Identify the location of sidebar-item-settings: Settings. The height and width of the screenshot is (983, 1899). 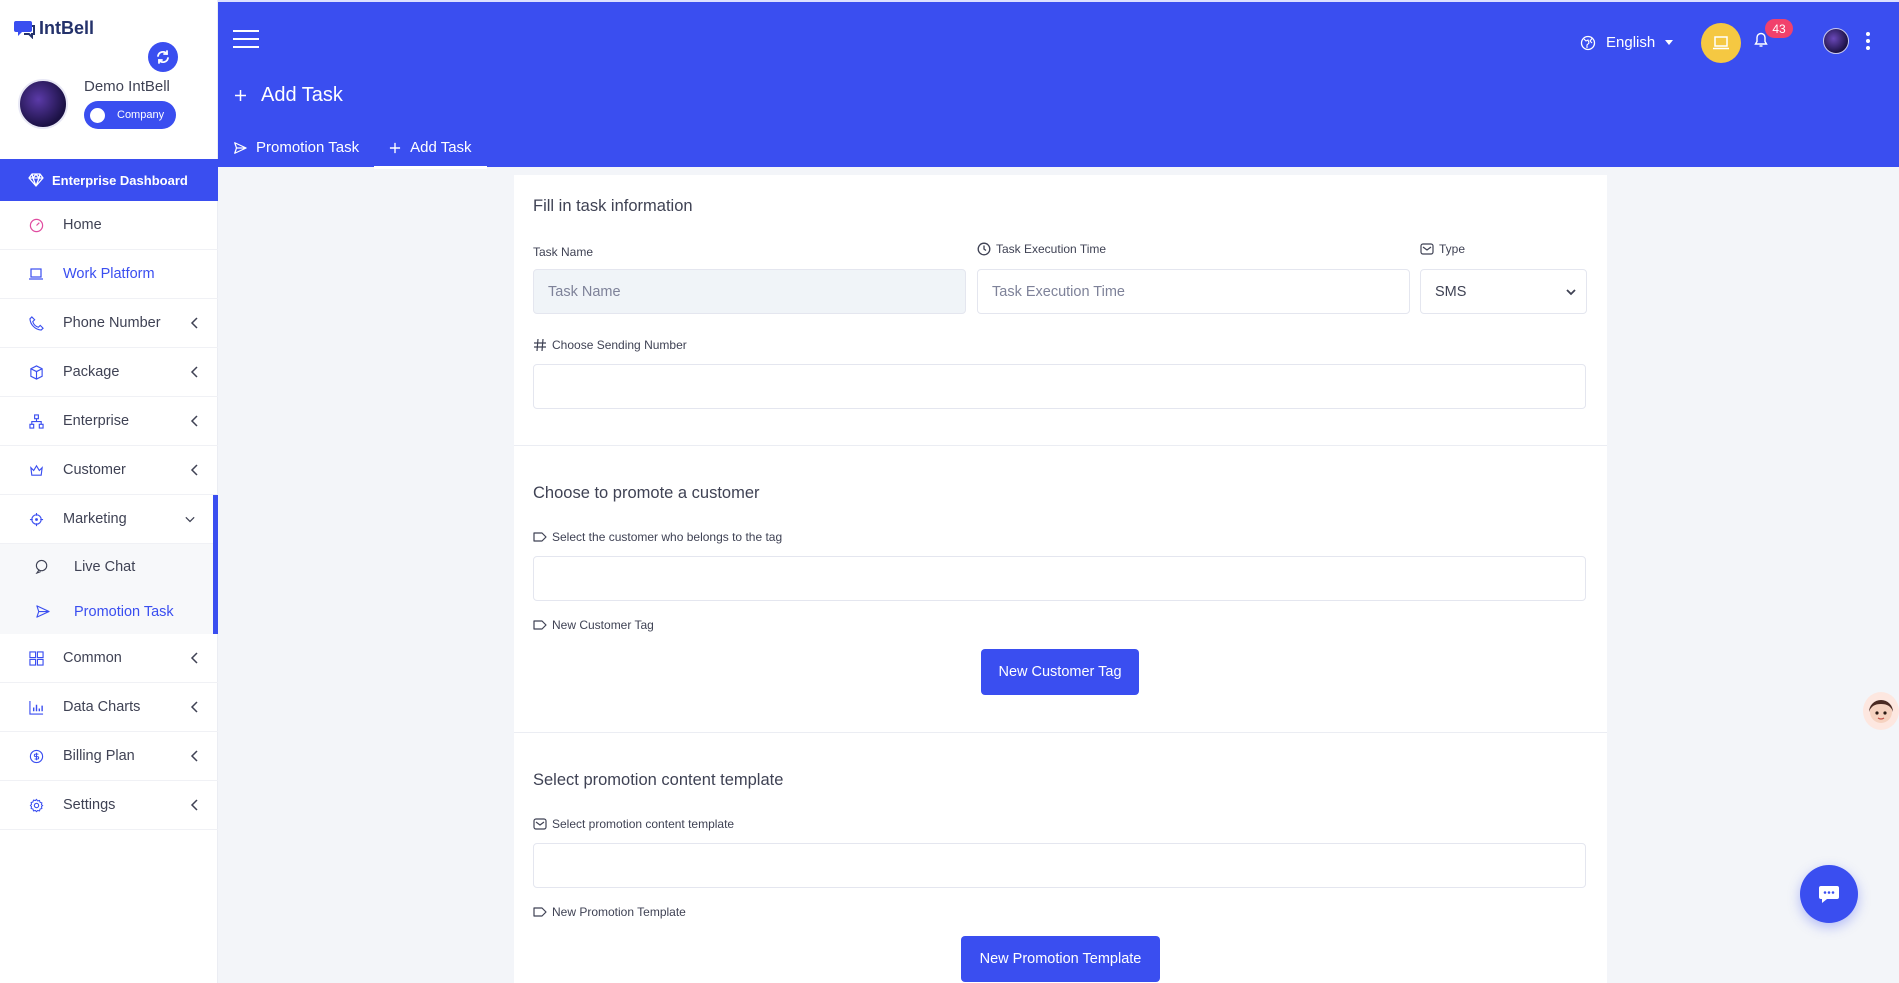
(109, 805).